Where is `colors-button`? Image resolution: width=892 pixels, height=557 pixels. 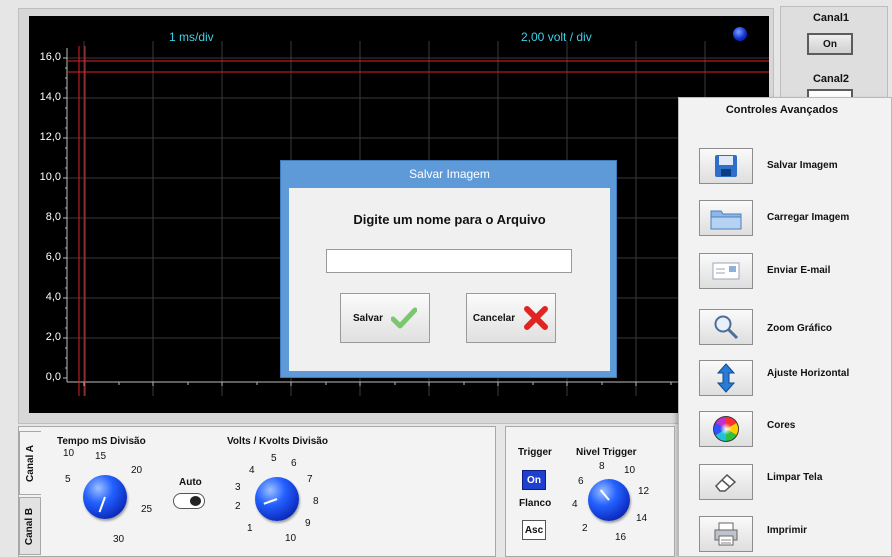 colors-button is located at coordinates (726, 429).